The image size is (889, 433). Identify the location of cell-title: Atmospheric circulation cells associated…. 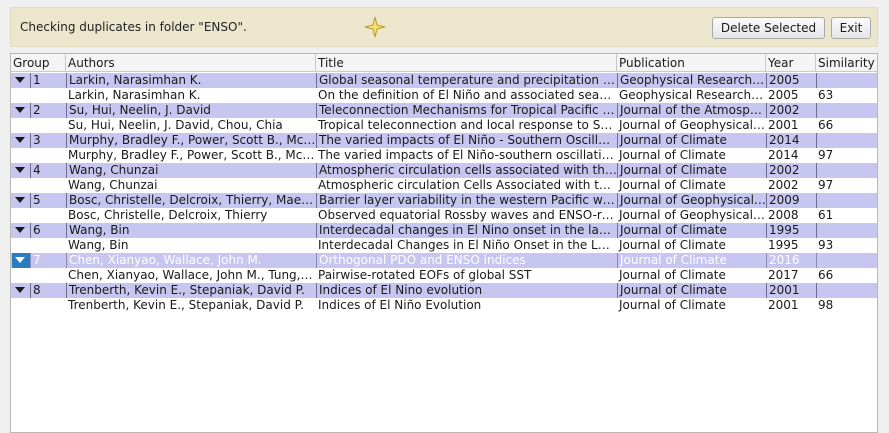
(466, 170).